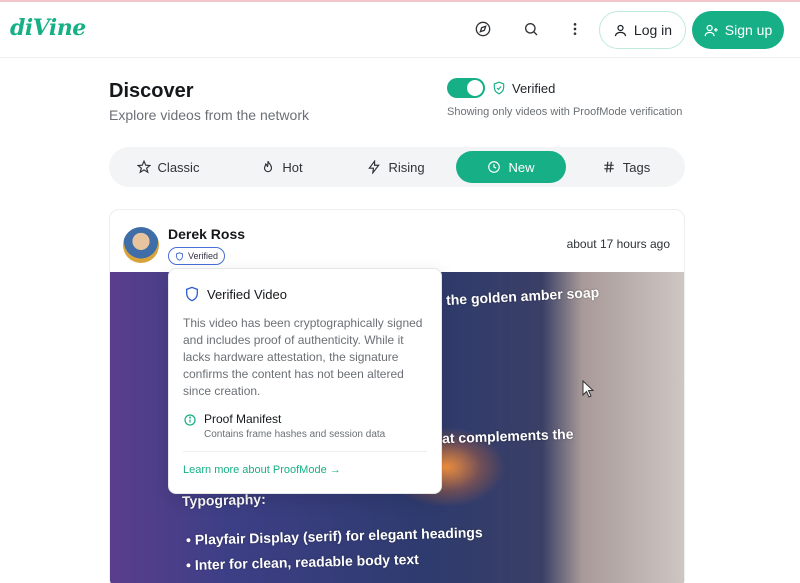 The width and height of the screenshot is (800, 583). I want to click on tab-rising: Rising, so click(396, 167).